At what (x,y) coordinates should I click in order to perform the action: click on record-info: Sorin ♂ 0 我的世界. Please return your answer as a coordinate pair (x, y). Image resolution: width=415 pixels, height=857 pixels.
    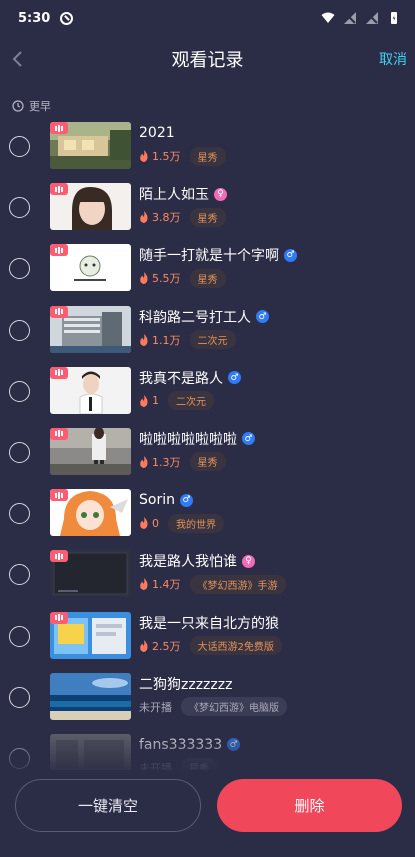
    Looking at the image, I should click on (272, 511).